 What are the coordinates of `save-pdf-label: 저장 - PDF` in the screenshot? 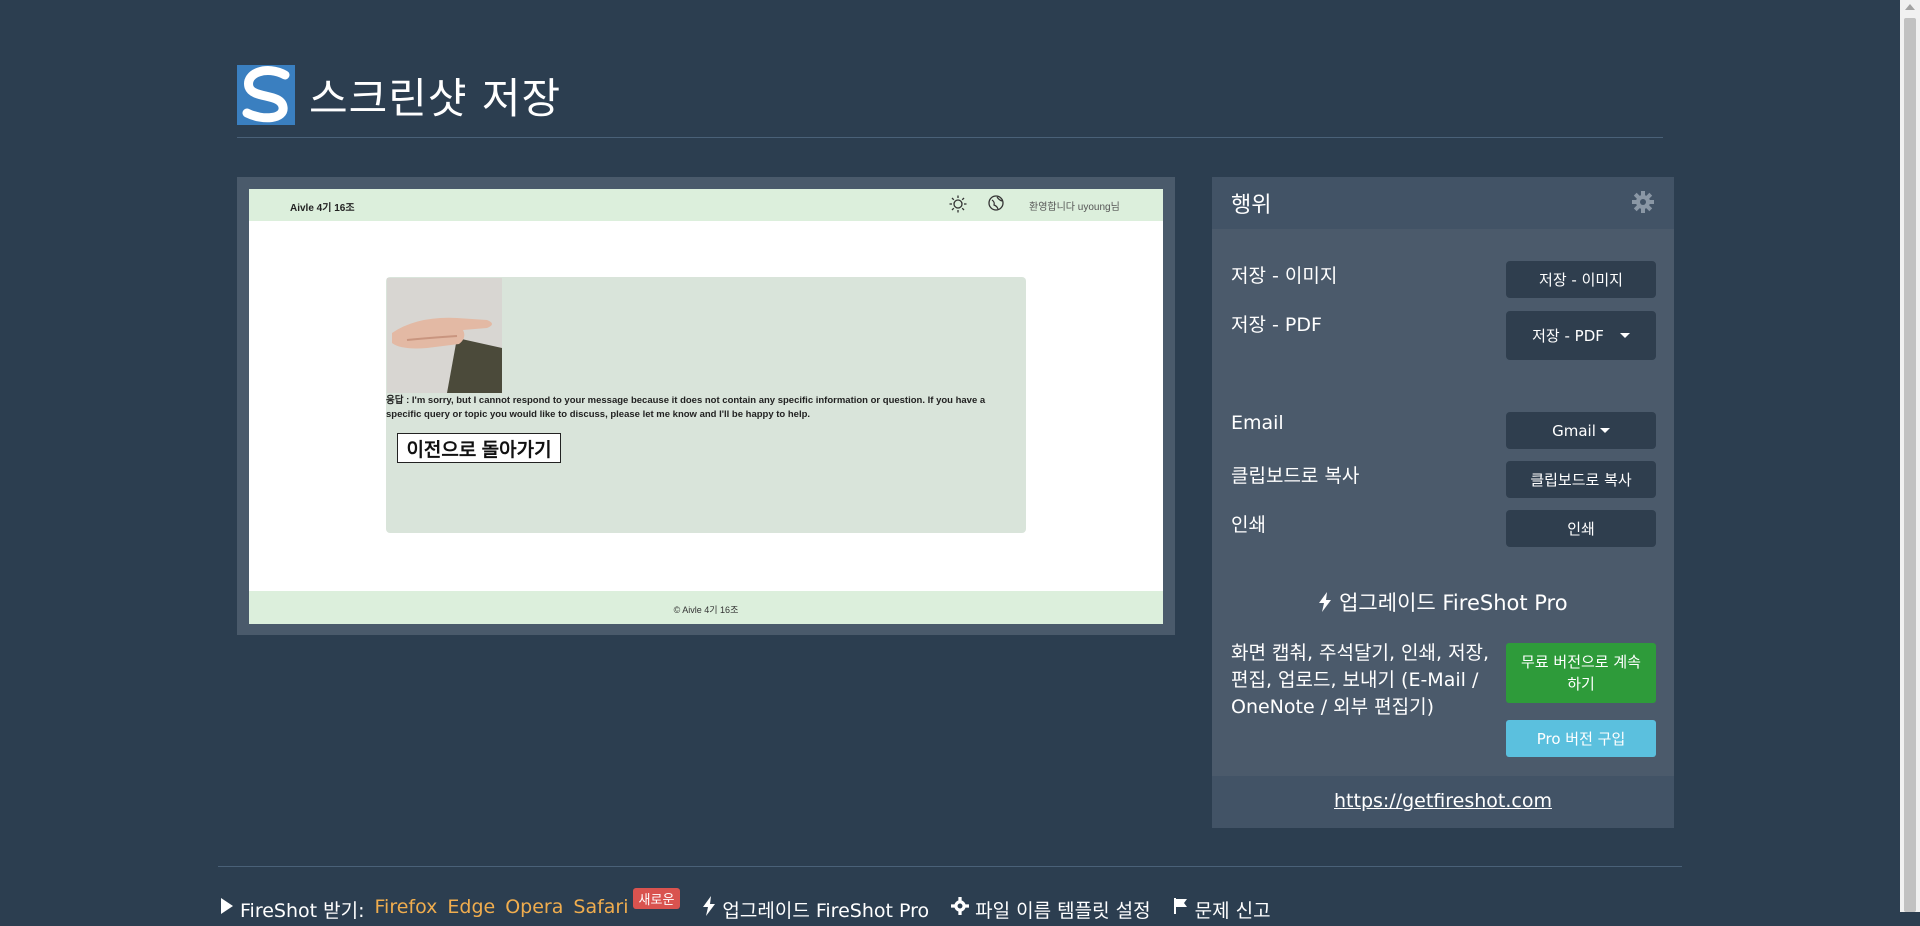 It's located at (1276, 325).